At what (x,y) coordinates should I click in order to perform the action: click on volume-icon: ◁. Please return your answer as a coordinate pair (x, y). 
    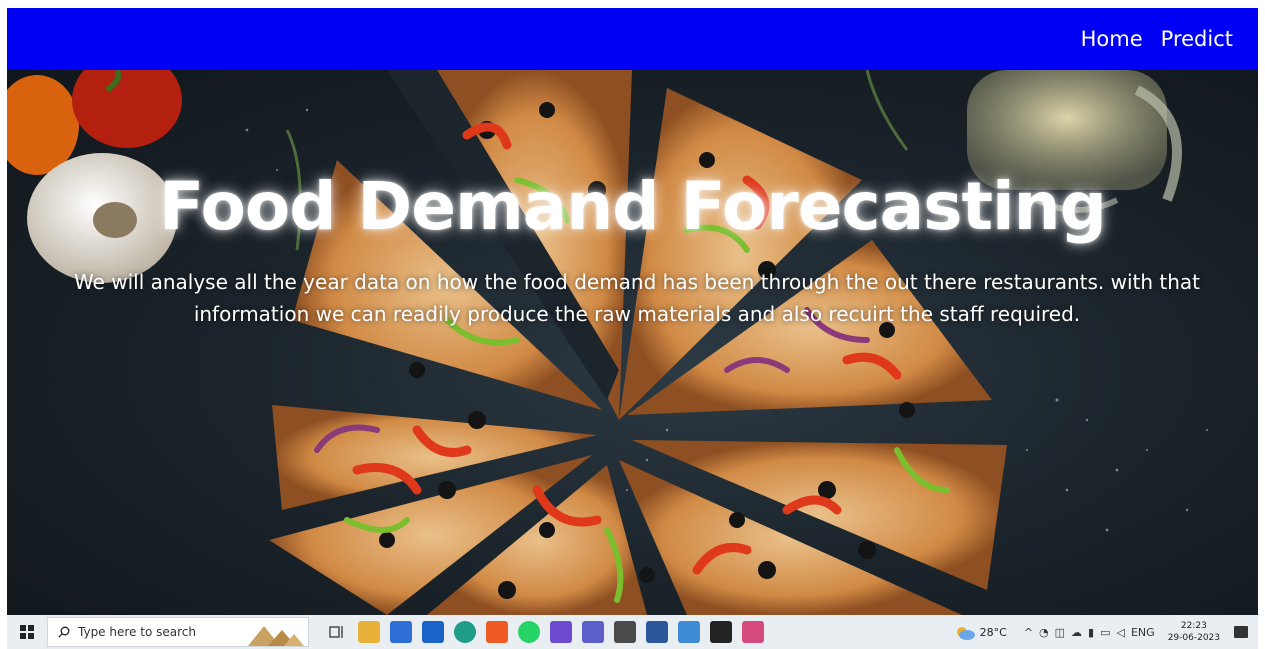
    Looking at the image, I should click on (1121, 632).